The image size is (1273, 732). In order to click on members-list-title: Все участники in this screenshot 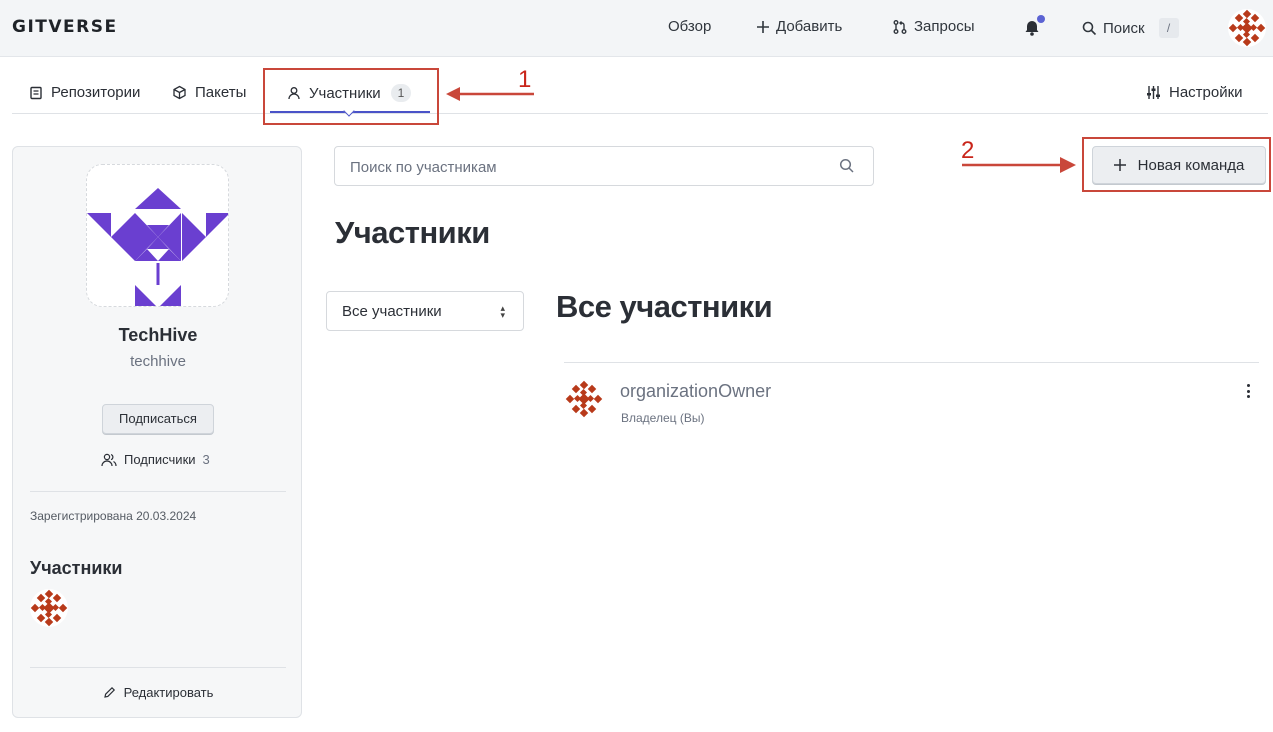, I will do `click(664, 306)`.